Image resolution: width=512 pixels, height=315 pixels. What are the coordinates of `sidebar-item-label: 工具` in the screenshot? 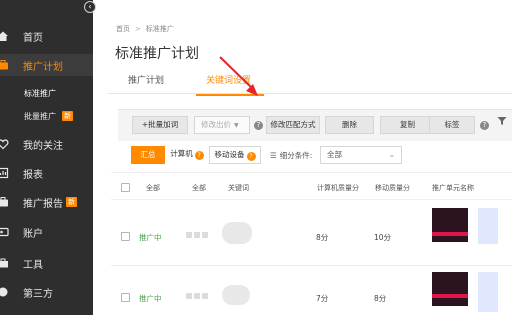 It's located at (33, 265).